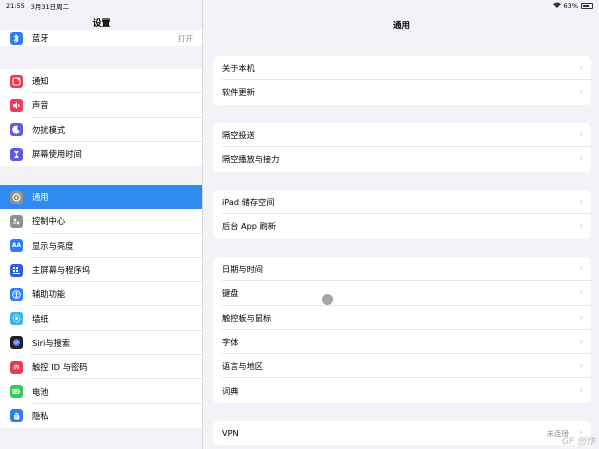  What do you see at coordinates (402, 293) in the screenshot?
I see `setting-row: 键盘 ›` at bounding box center [402, 293].